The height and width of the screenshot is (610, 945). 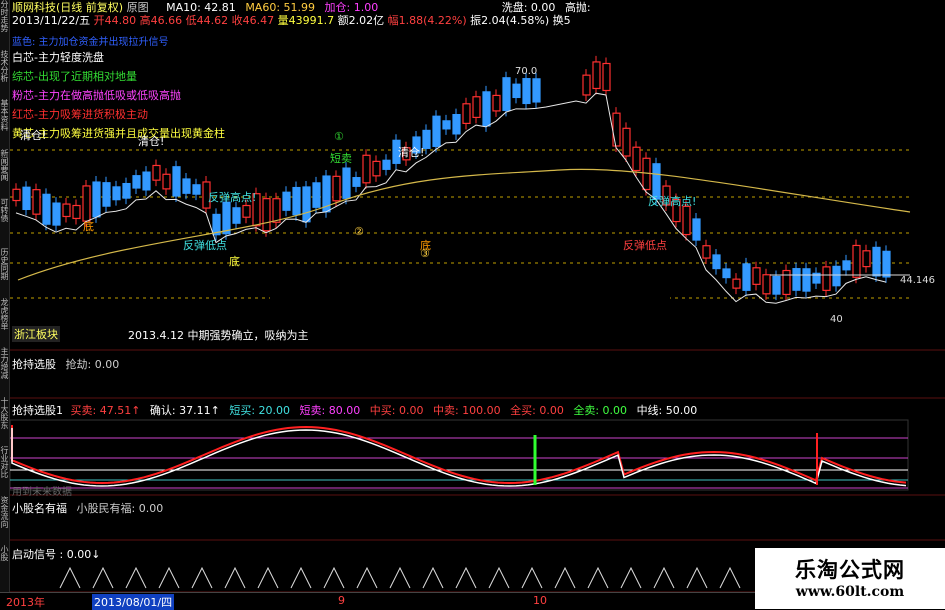 I want to click on annotation-circle: ③, so click(x=425, y=253).